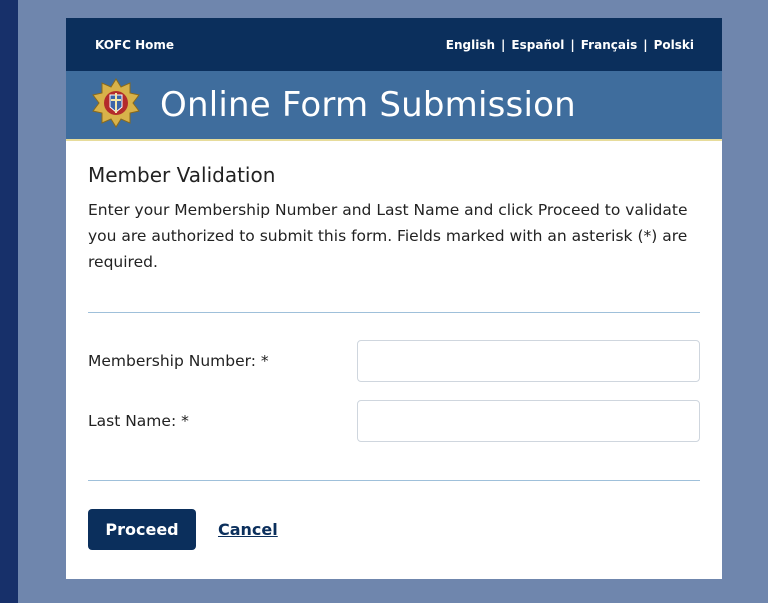  Describe the element at coordinates (528, 361) in the screenshot. I see `membership-number-input` at that location.